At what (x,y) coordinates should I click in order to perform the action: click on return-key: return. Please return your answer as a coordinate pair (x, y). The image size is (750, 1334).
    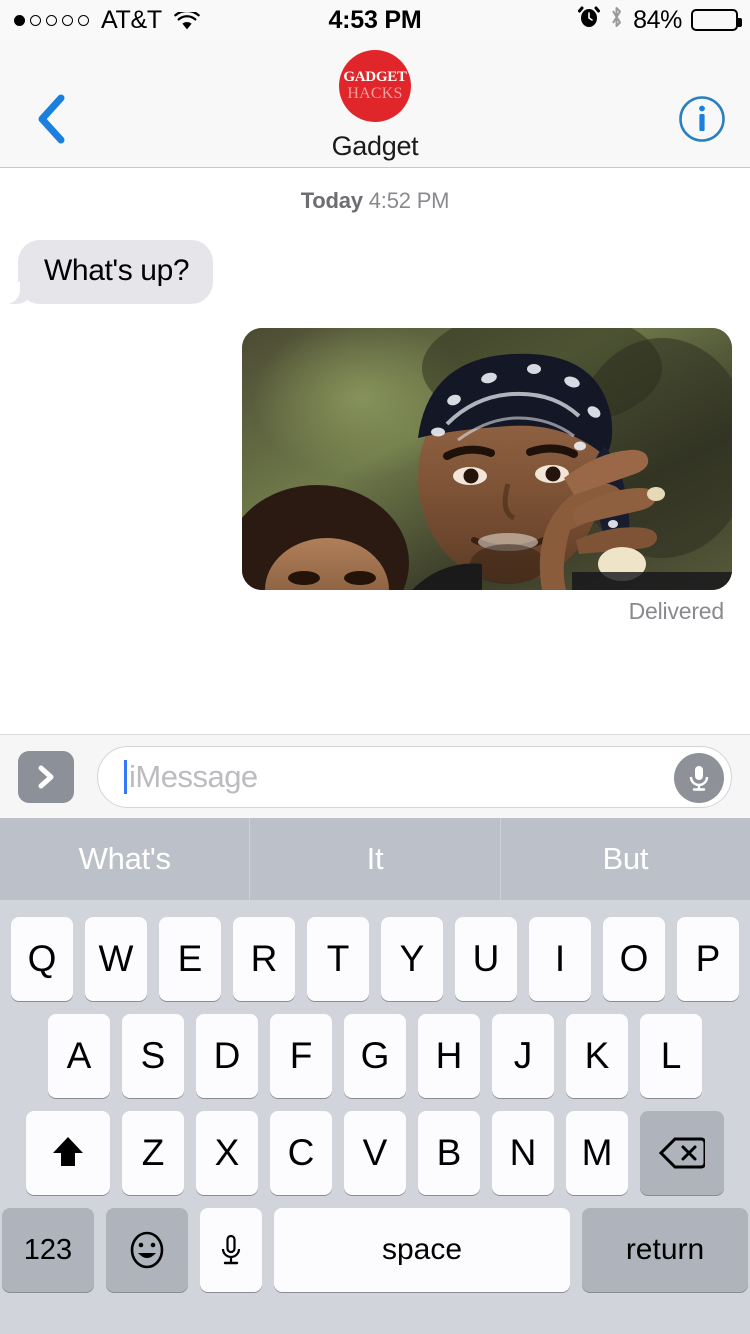
    Looking at the image, I should click on (665, 1250).